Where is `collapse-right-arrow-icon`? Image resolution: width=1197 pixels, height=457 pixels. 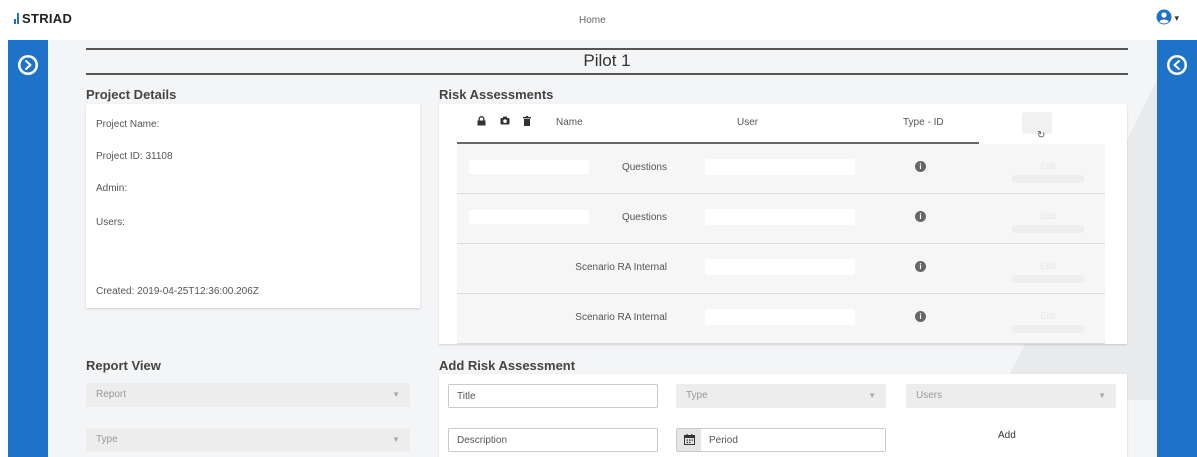 collapse-right-arrow-icon is located at coordinates (1177, 65).